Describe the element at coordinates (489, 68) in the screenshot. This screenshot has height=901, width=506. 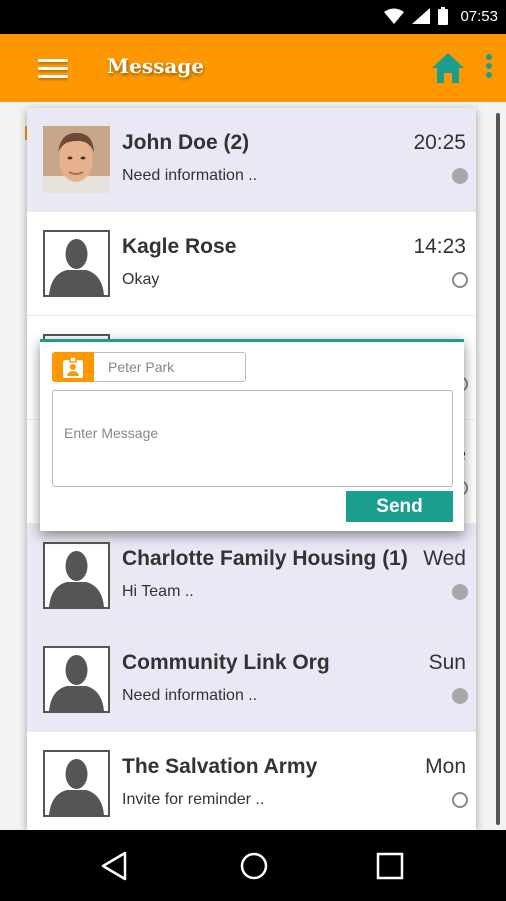
I see `more-options-icon` at that location.